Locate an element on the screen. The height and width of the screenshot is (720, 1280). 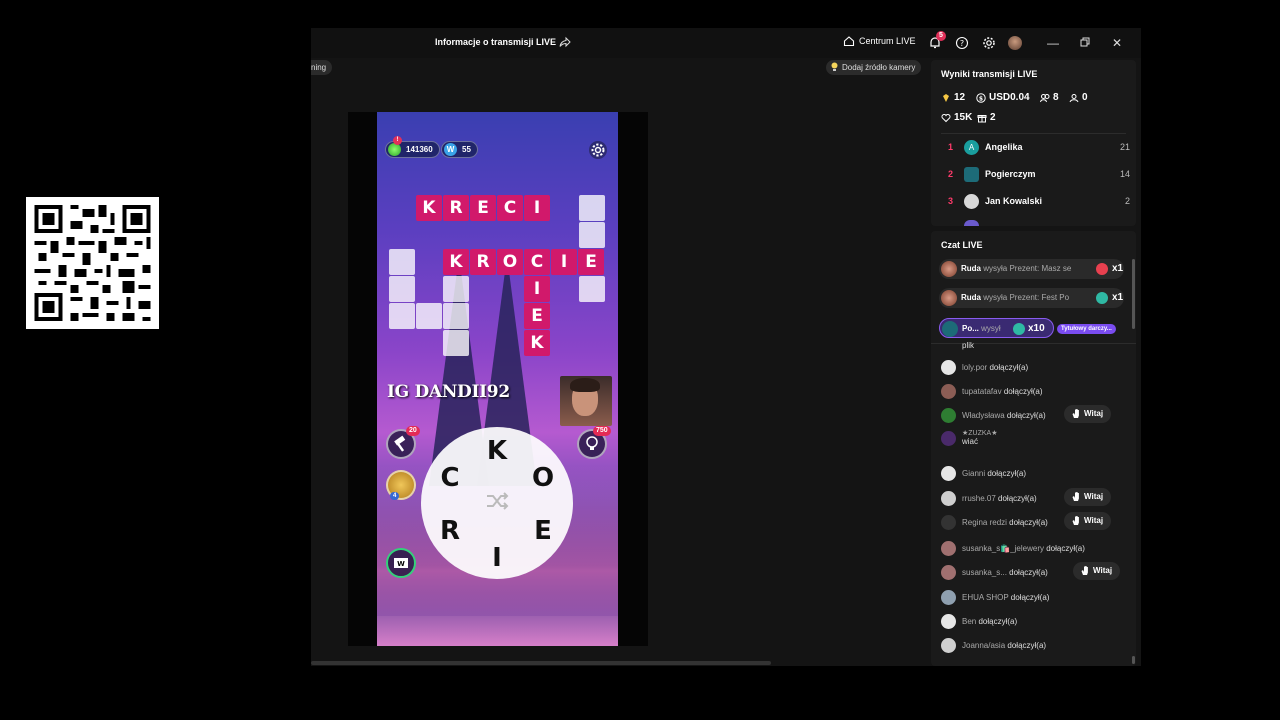
dollar-icon: $ is located at coordinates (981, 97).